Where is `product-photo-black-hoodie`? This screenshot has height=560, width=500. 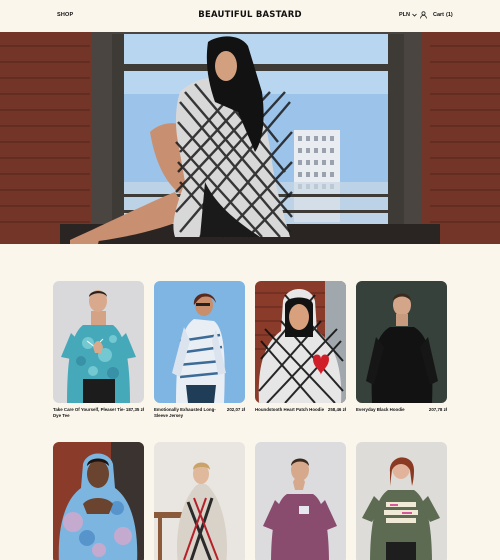 product-photo-black-hoodie is located at coordinates (401, 342).